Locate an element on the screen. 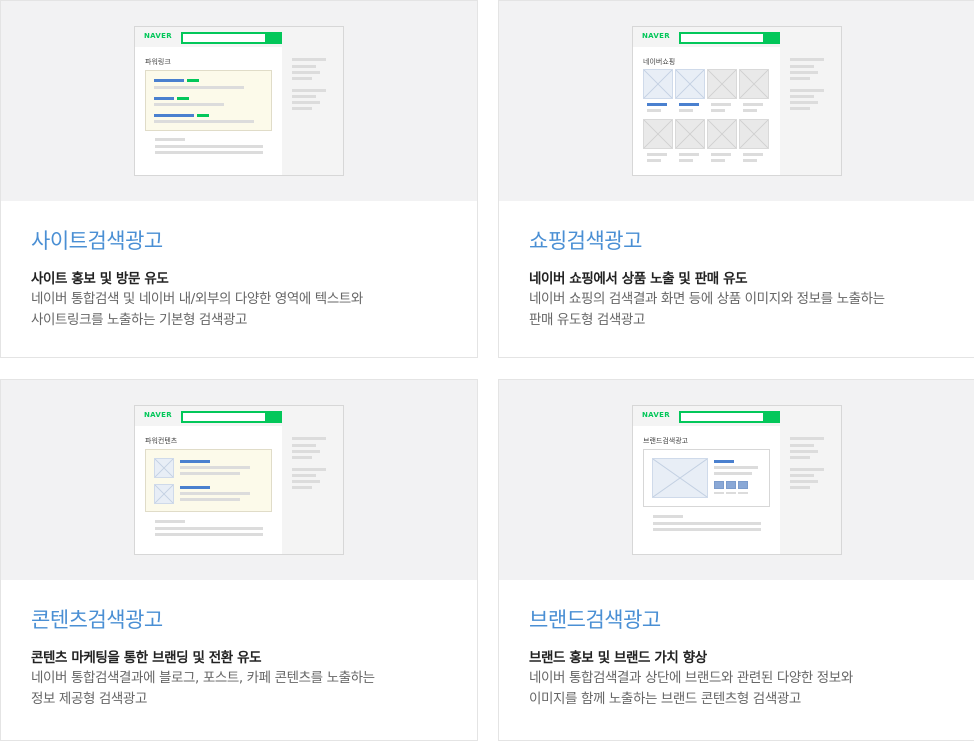  card-title: 콘텐츠검색광고 is located at coordinates (97, 620).